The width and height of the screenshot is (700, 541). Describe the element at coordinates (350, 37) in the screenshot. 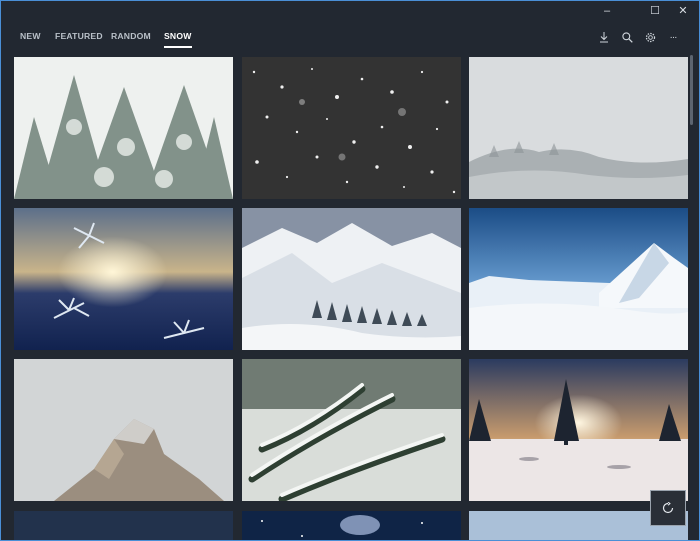

I see `top-nav: NEW FEATURED RANDOM SNOW ···` at that location.